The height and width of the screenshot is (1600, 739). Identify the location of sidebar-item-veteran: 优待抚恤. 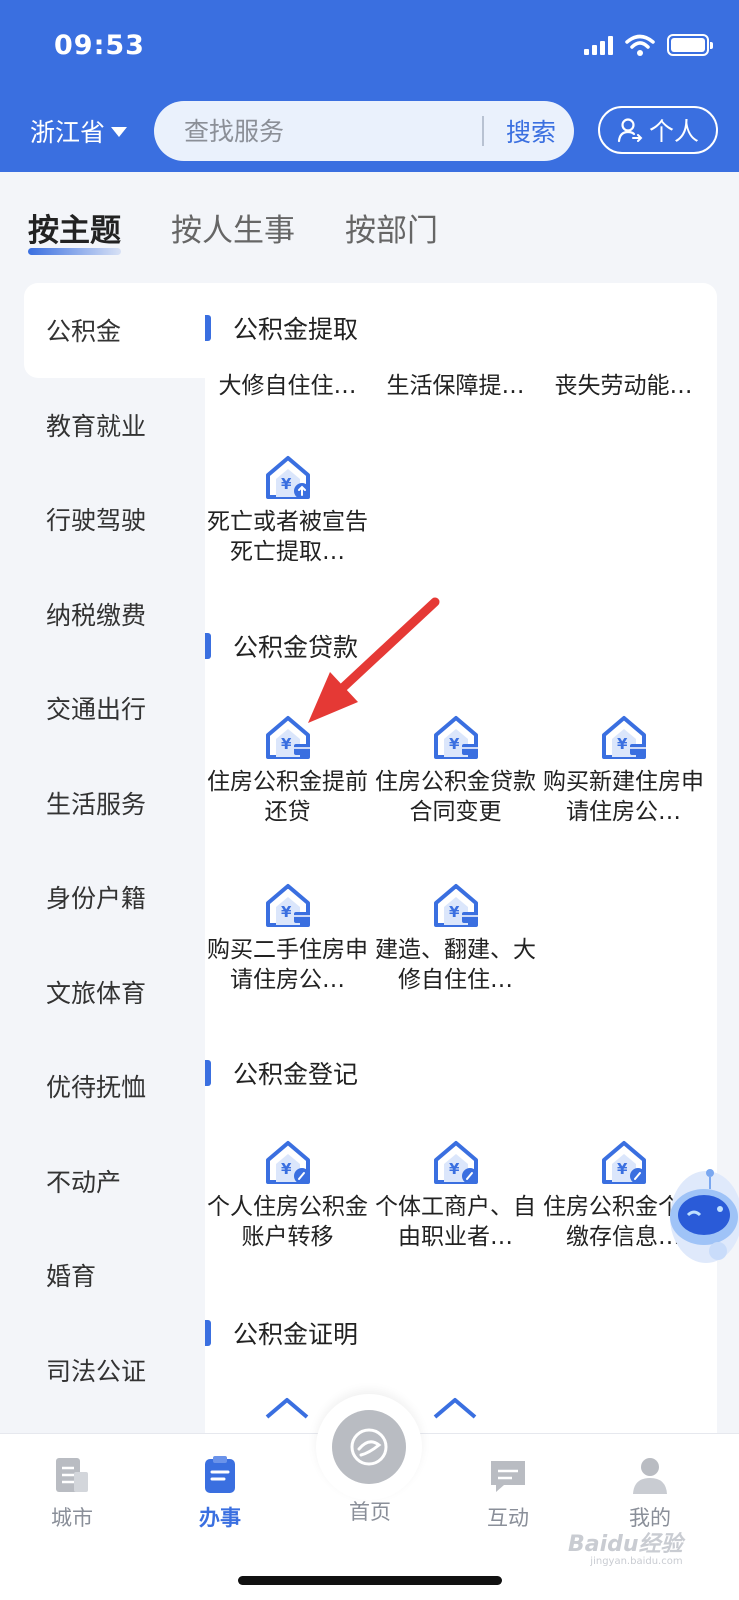
(102, 1086).